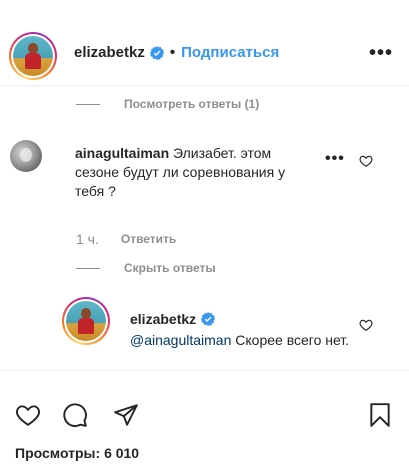 The image size is (409, 474). What do you see at coordinates (148, 239) in the screenshot?
I see `reply-button: Ответить` at bounding box center [148, 239].